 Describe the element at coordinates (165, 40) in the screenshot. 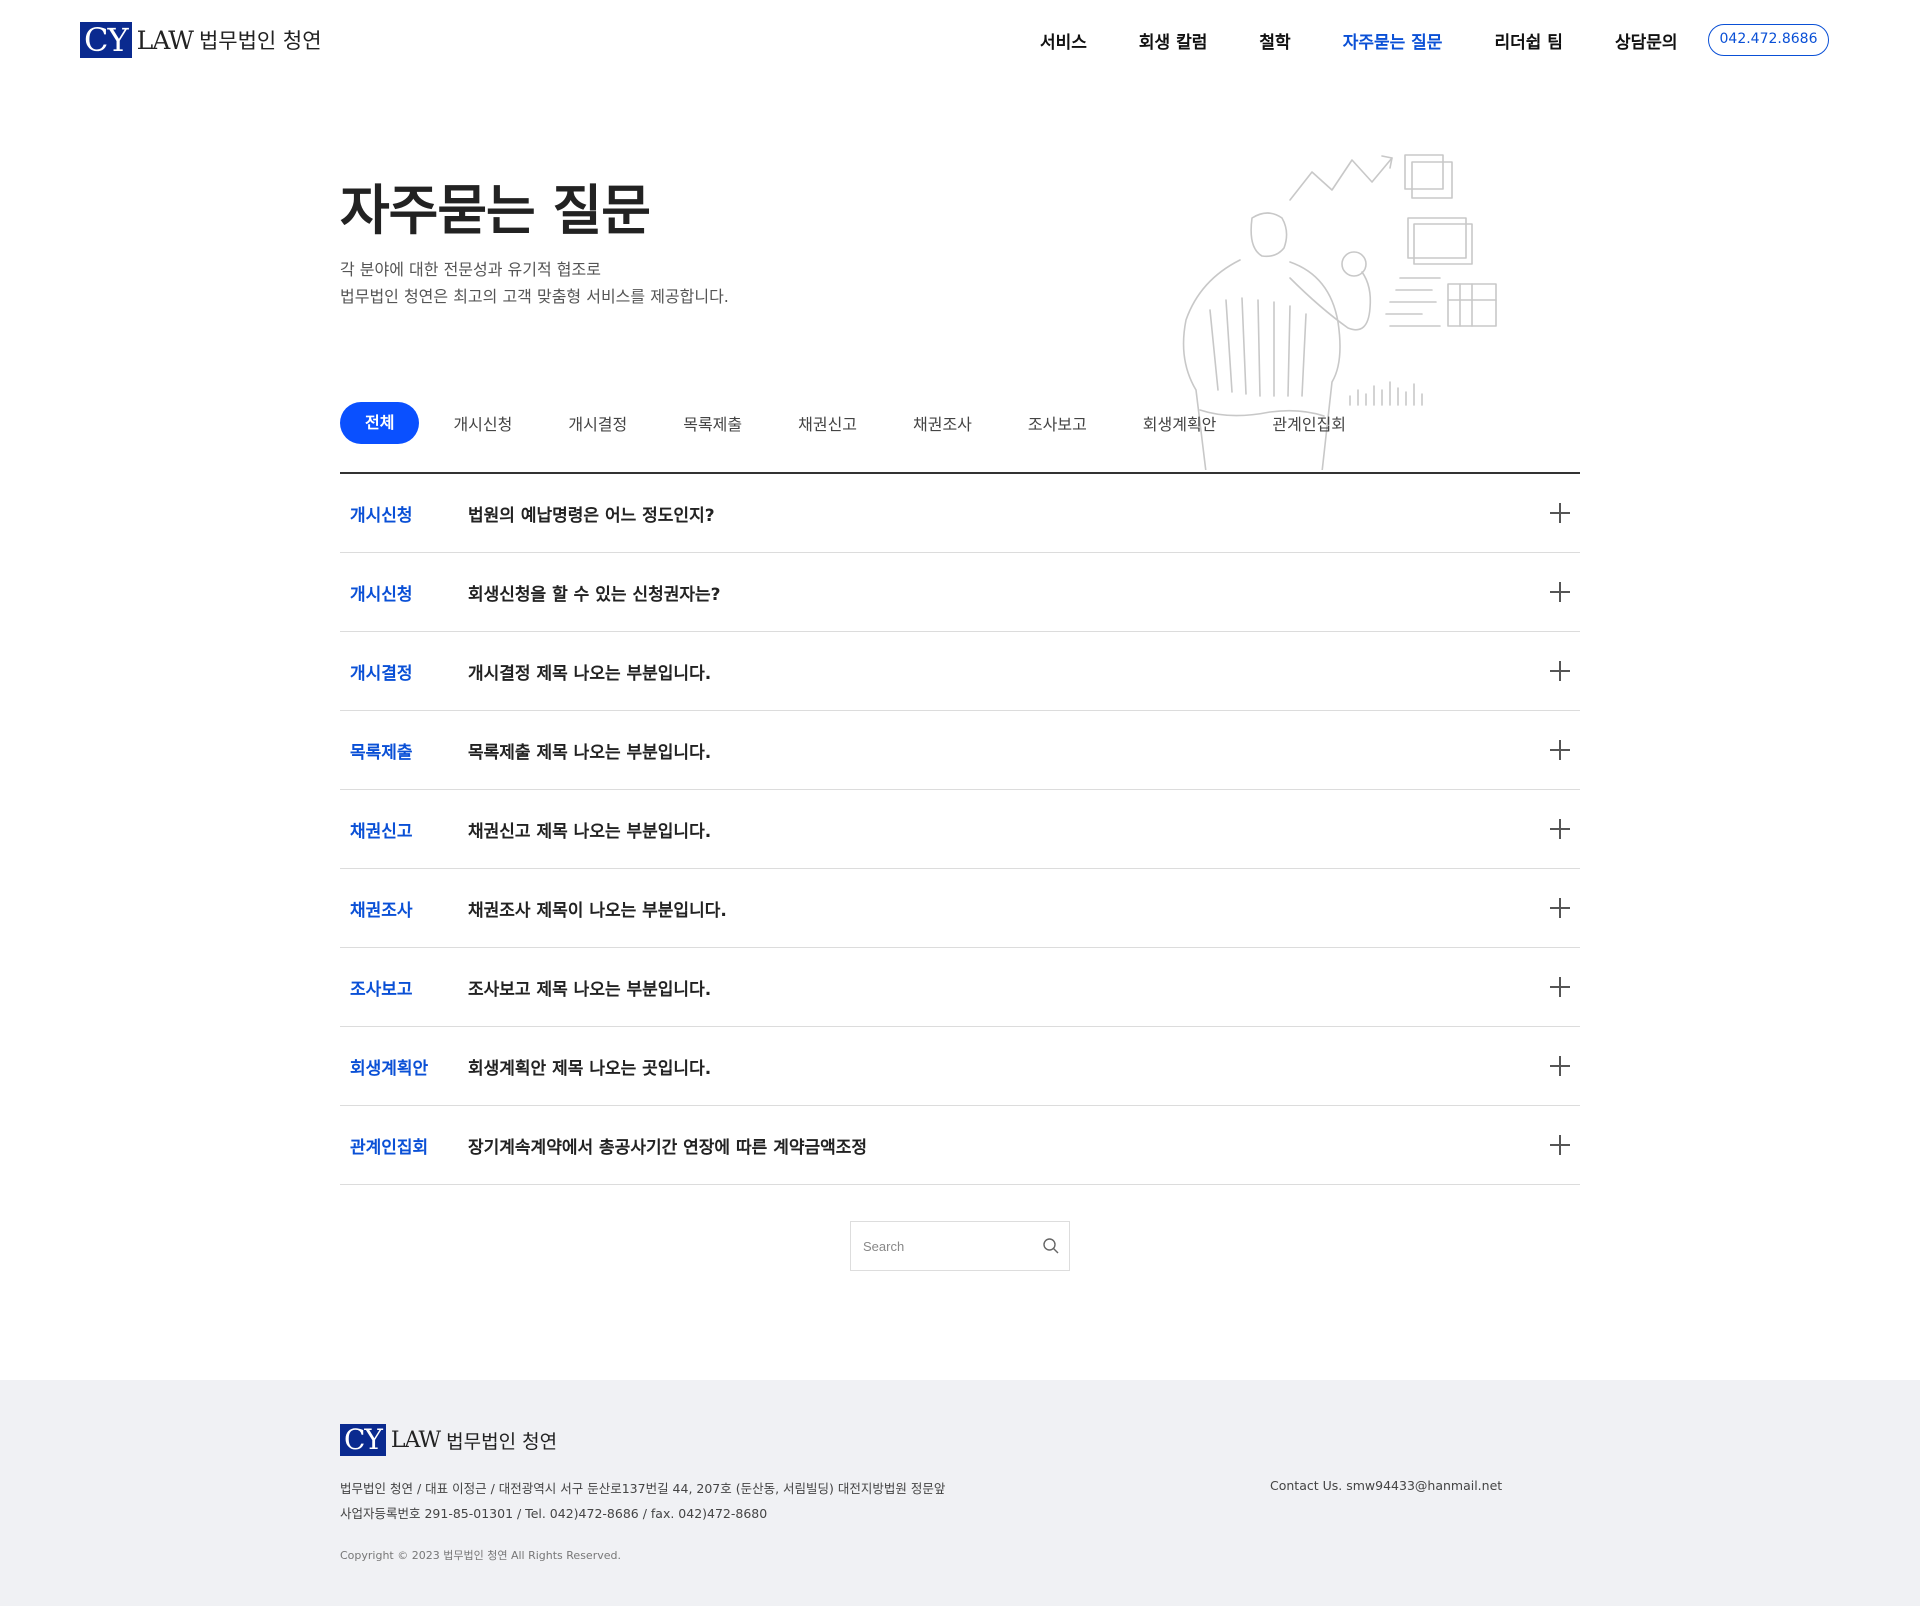

I see `logo-law-text: LAW` at that location.